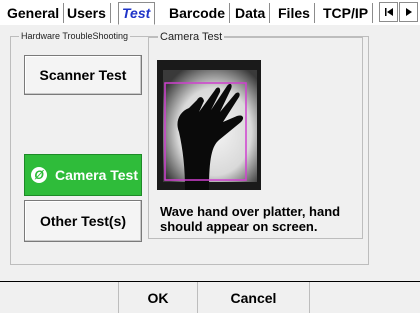 The width and height of the screenshot is (420, 313). Describe the element at coordinates (75, 36) in the screenshot. I see `group-title: Hardware TroubleShooting` at that location.